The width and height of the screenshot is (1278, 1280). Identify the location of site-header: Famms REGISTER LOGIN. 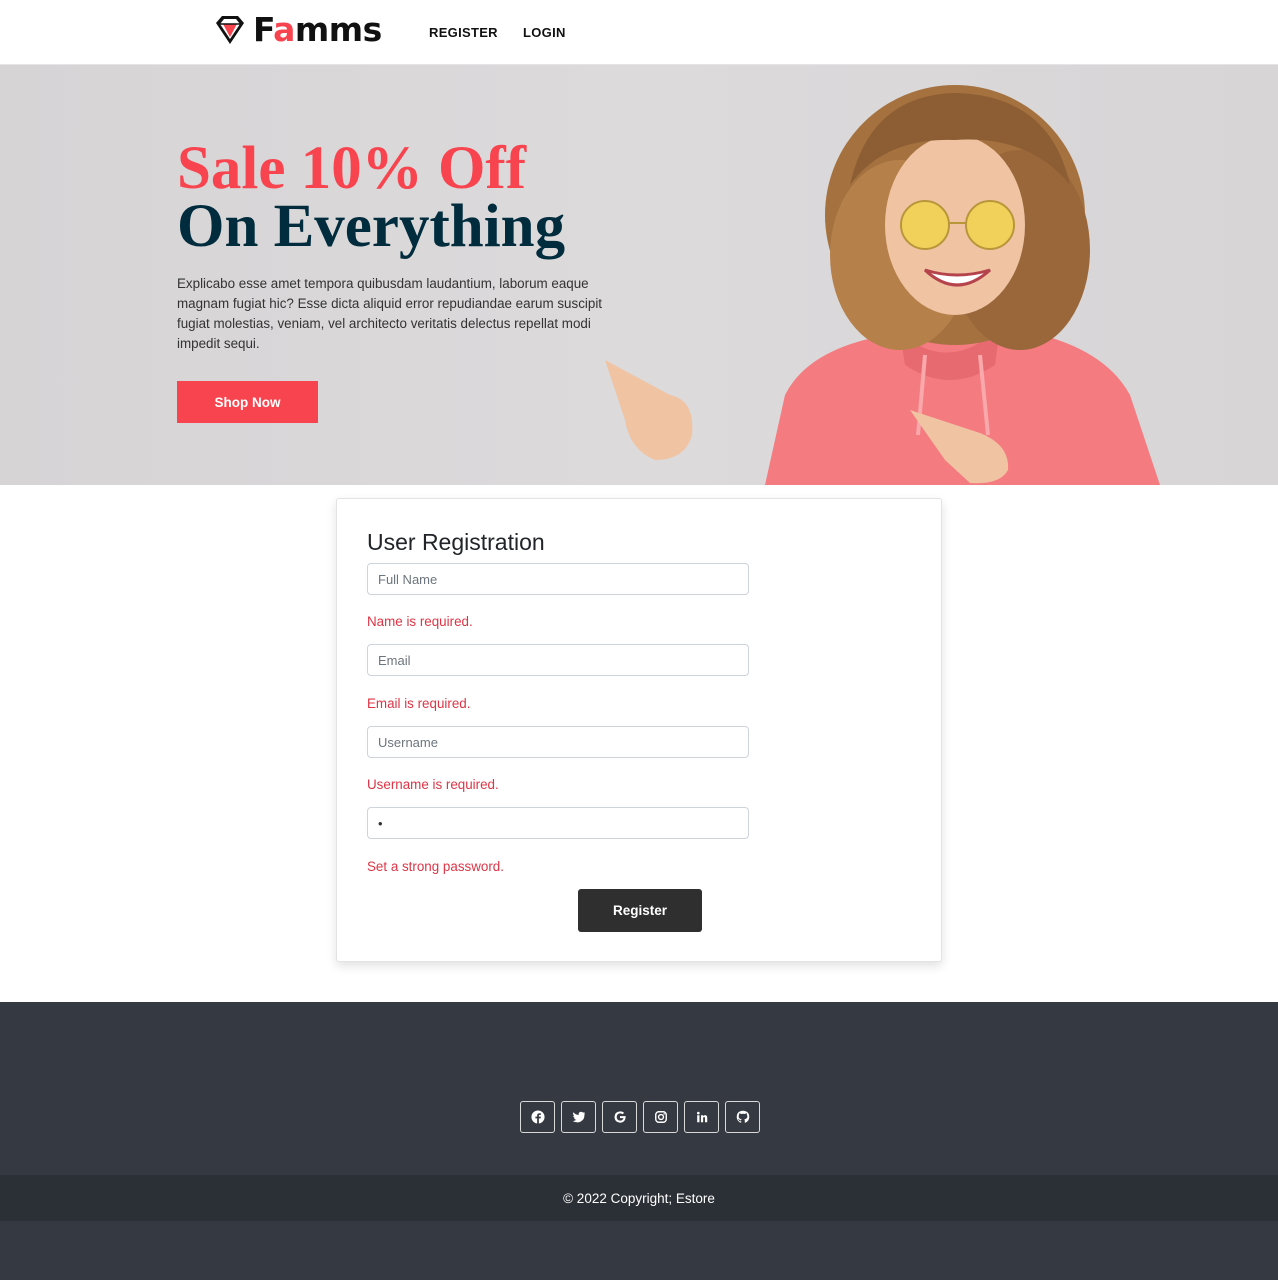
(639, 32).